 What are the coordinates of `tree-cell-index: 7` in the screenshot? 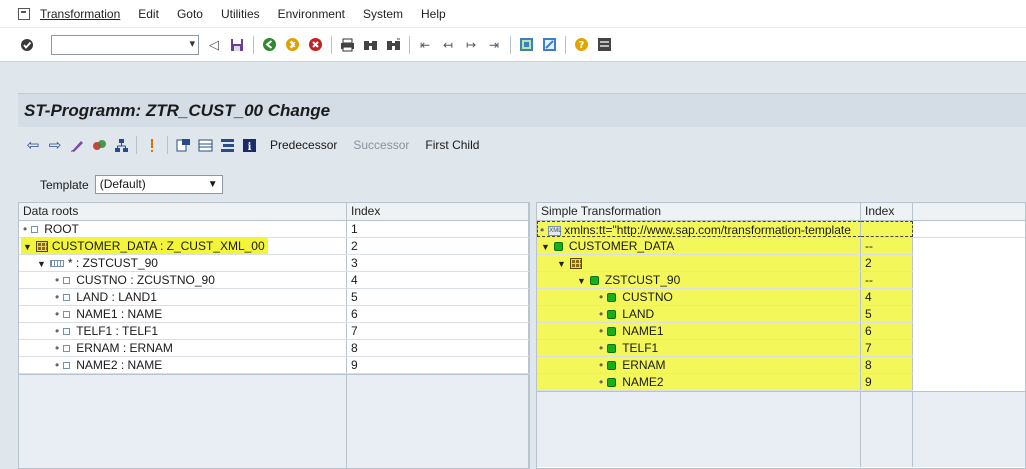 It's located at (887, 348).